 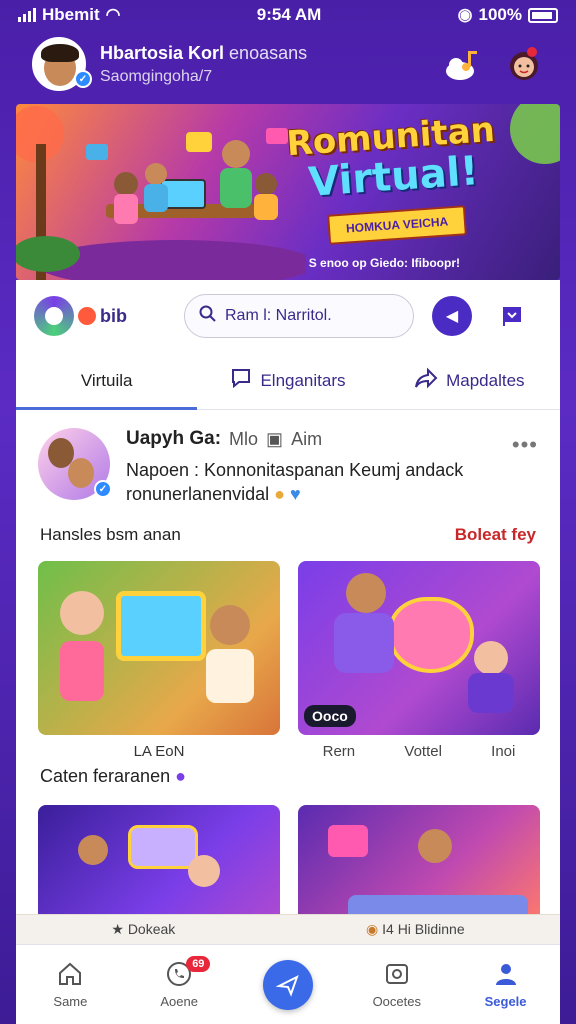 I want to click on send-button: ◀, so click(x=452, y=316).